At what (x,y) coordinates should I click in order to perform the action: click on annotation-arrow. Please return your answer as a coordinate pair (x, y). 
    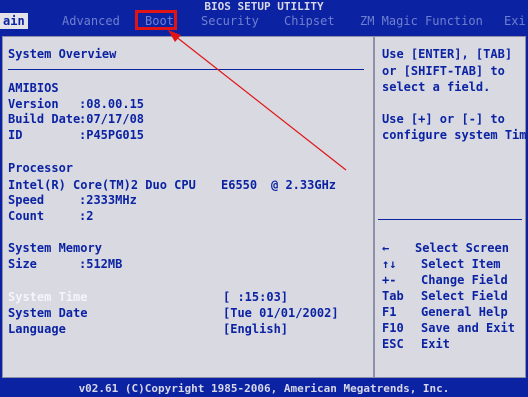
    Looking at the image, I should click on (257, 100).